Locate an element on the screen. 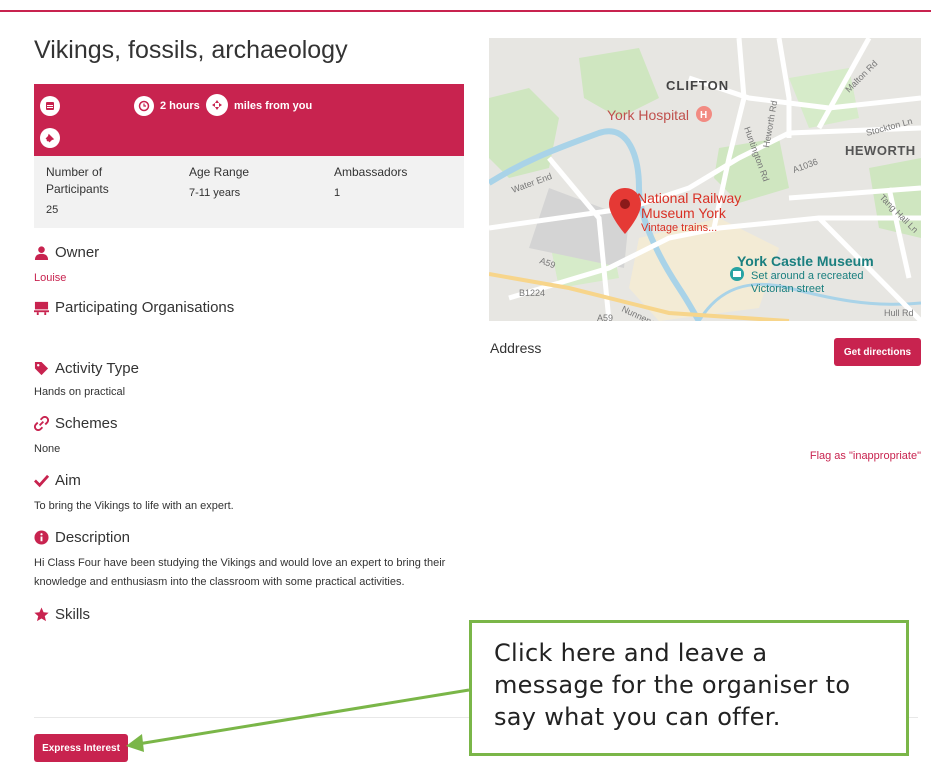  owner-heading: Owner is located at coordinates (249, 252).